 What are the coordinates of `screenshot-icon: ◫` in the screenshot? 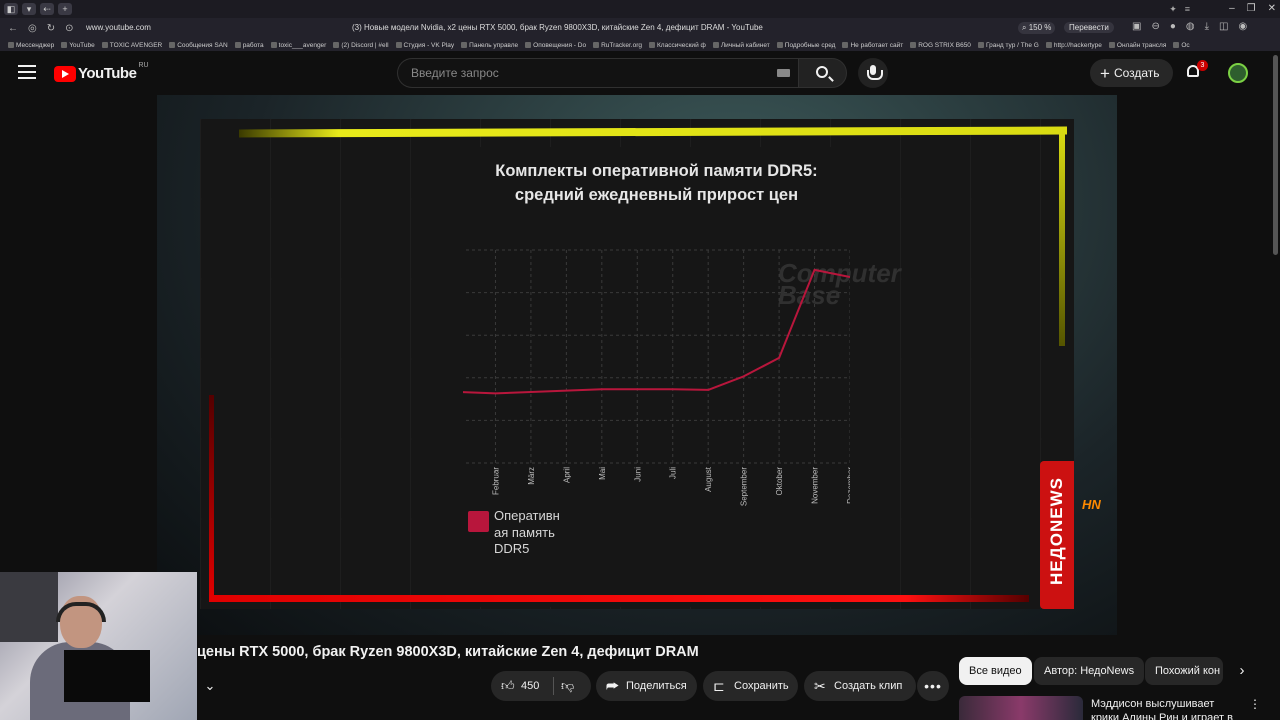 It's located at (1223, 26).